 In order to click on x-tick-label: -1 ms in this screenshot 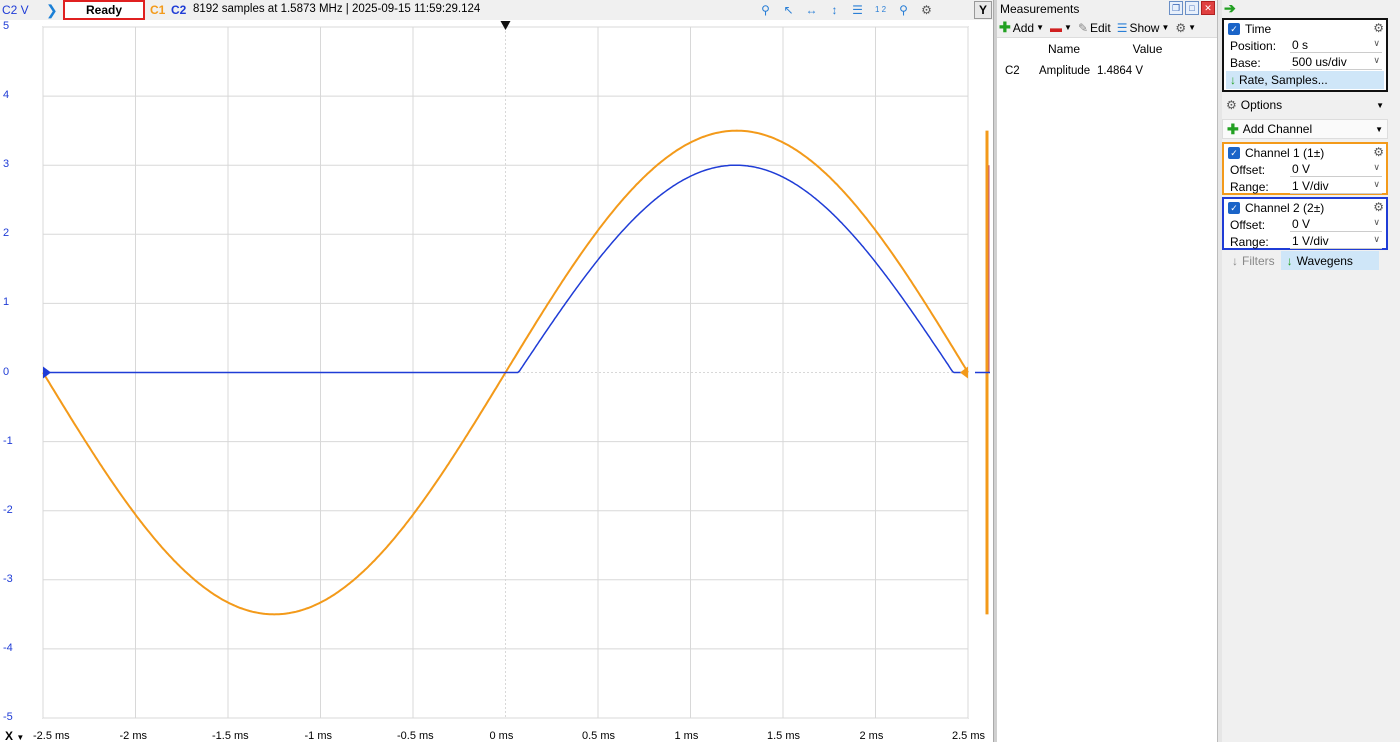, I will do `click(318, 736)`.